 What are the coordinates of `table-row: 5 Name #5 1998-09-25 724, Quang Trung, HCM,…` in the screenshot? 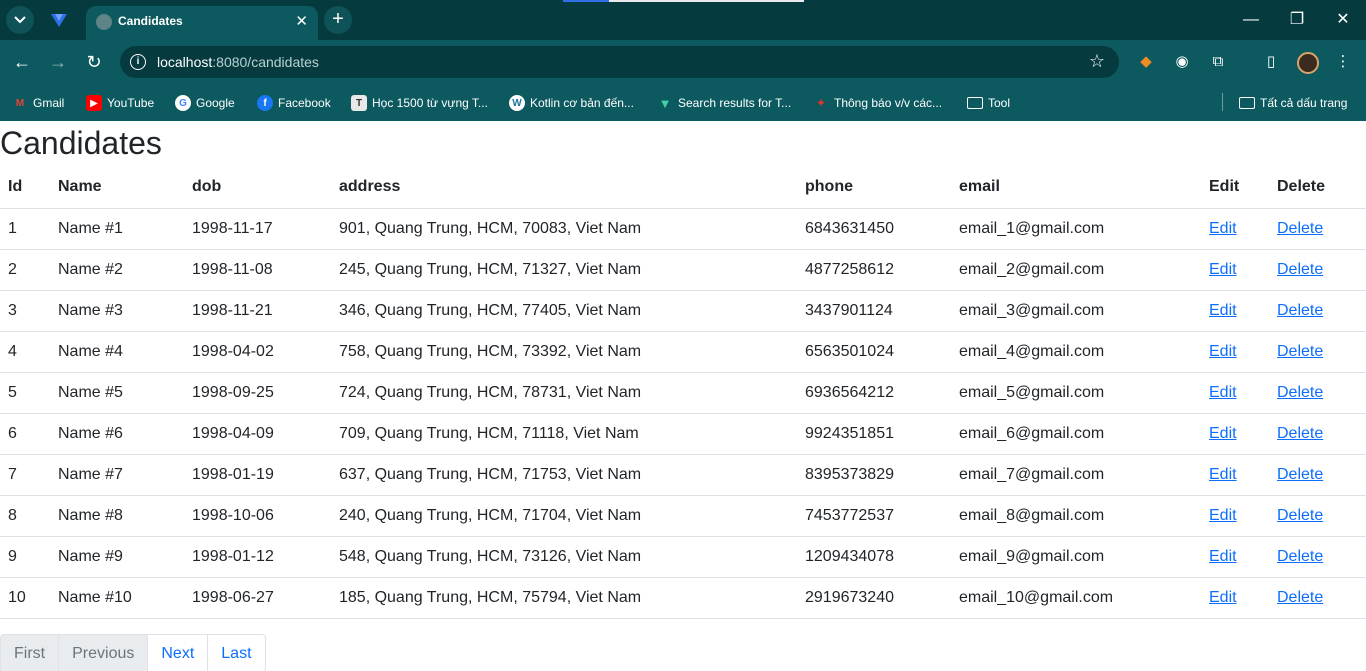 It's located at (683, 393).